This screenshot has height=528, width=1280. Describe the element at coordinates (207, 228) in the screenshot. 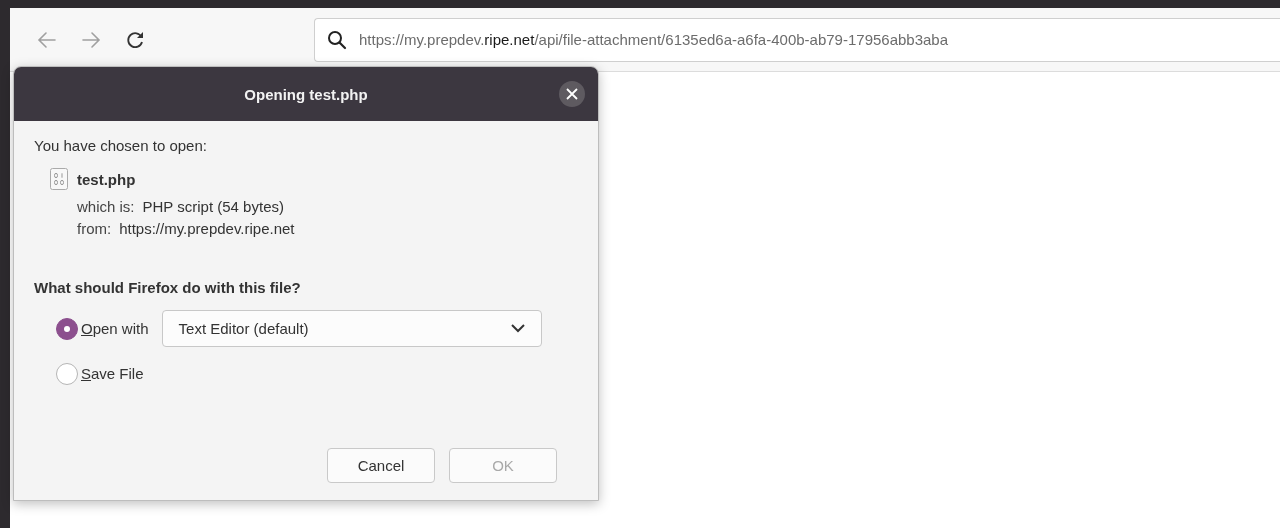

I see `detail-value: https://my.prepdev.ripe.net` at that location.